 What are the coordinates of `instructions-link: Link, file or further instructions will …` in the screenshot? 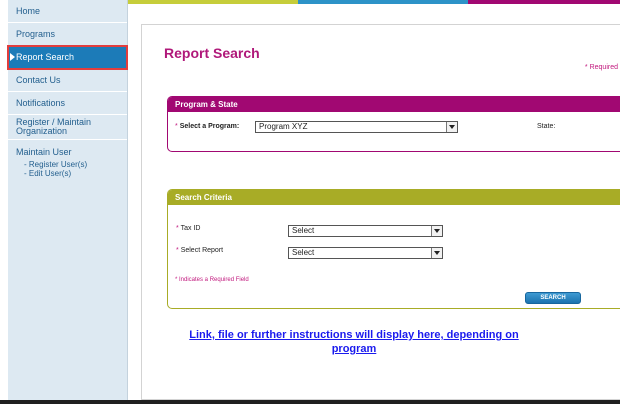 It's located at (354, 342).